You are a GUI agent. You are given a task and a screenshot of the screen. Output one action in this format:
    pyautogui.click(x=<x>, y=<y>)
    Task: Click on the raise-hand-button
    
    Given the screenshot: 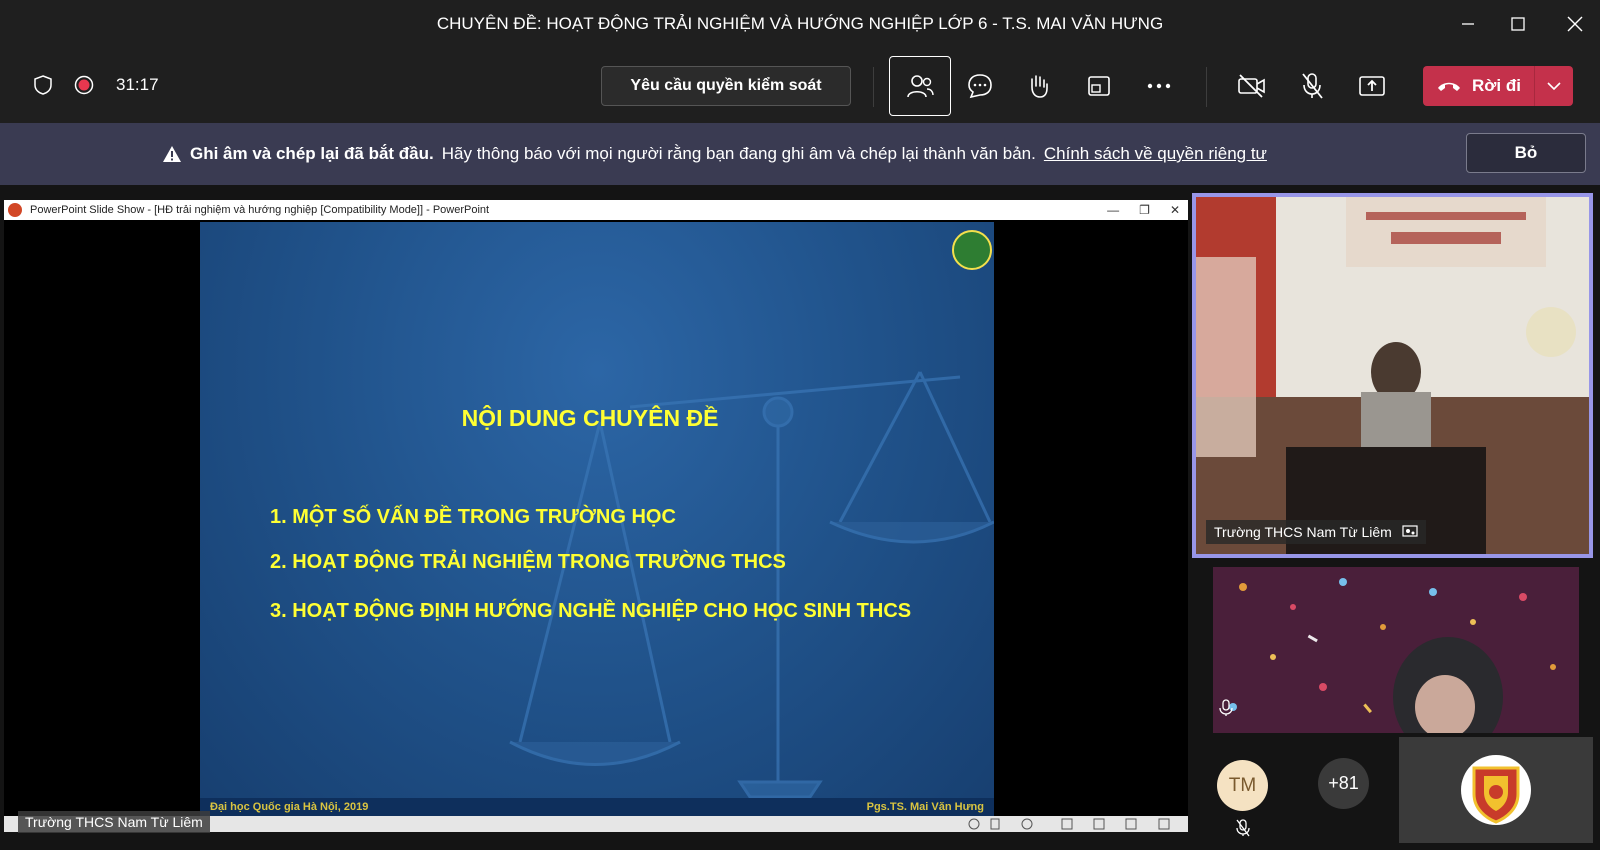 What is the action you would take?
    pyautogui.click(x=1039, y=86)
    